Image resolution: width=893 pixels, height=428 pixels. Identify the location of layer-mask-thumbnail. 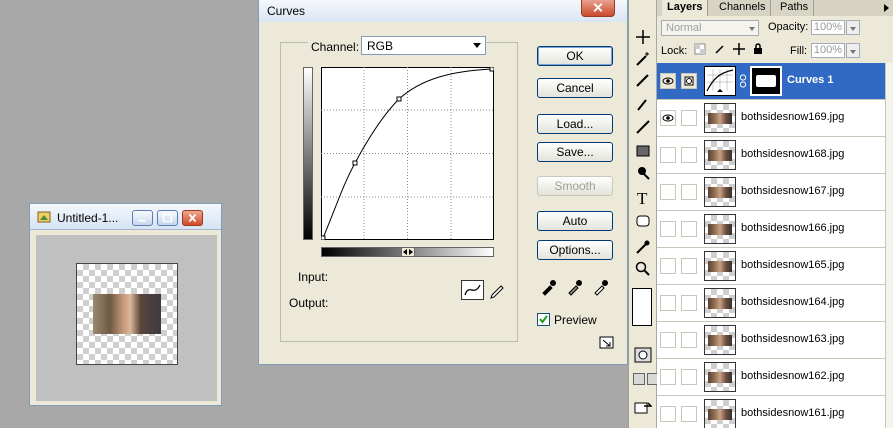
(766, 81).